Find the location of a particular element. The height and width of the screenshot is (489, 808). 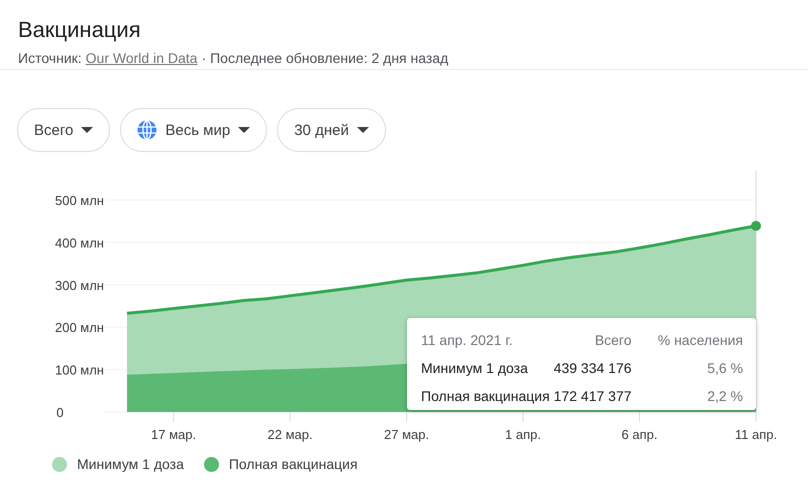

y-axis-label: 300 млн is located at coordinates (79, 285).